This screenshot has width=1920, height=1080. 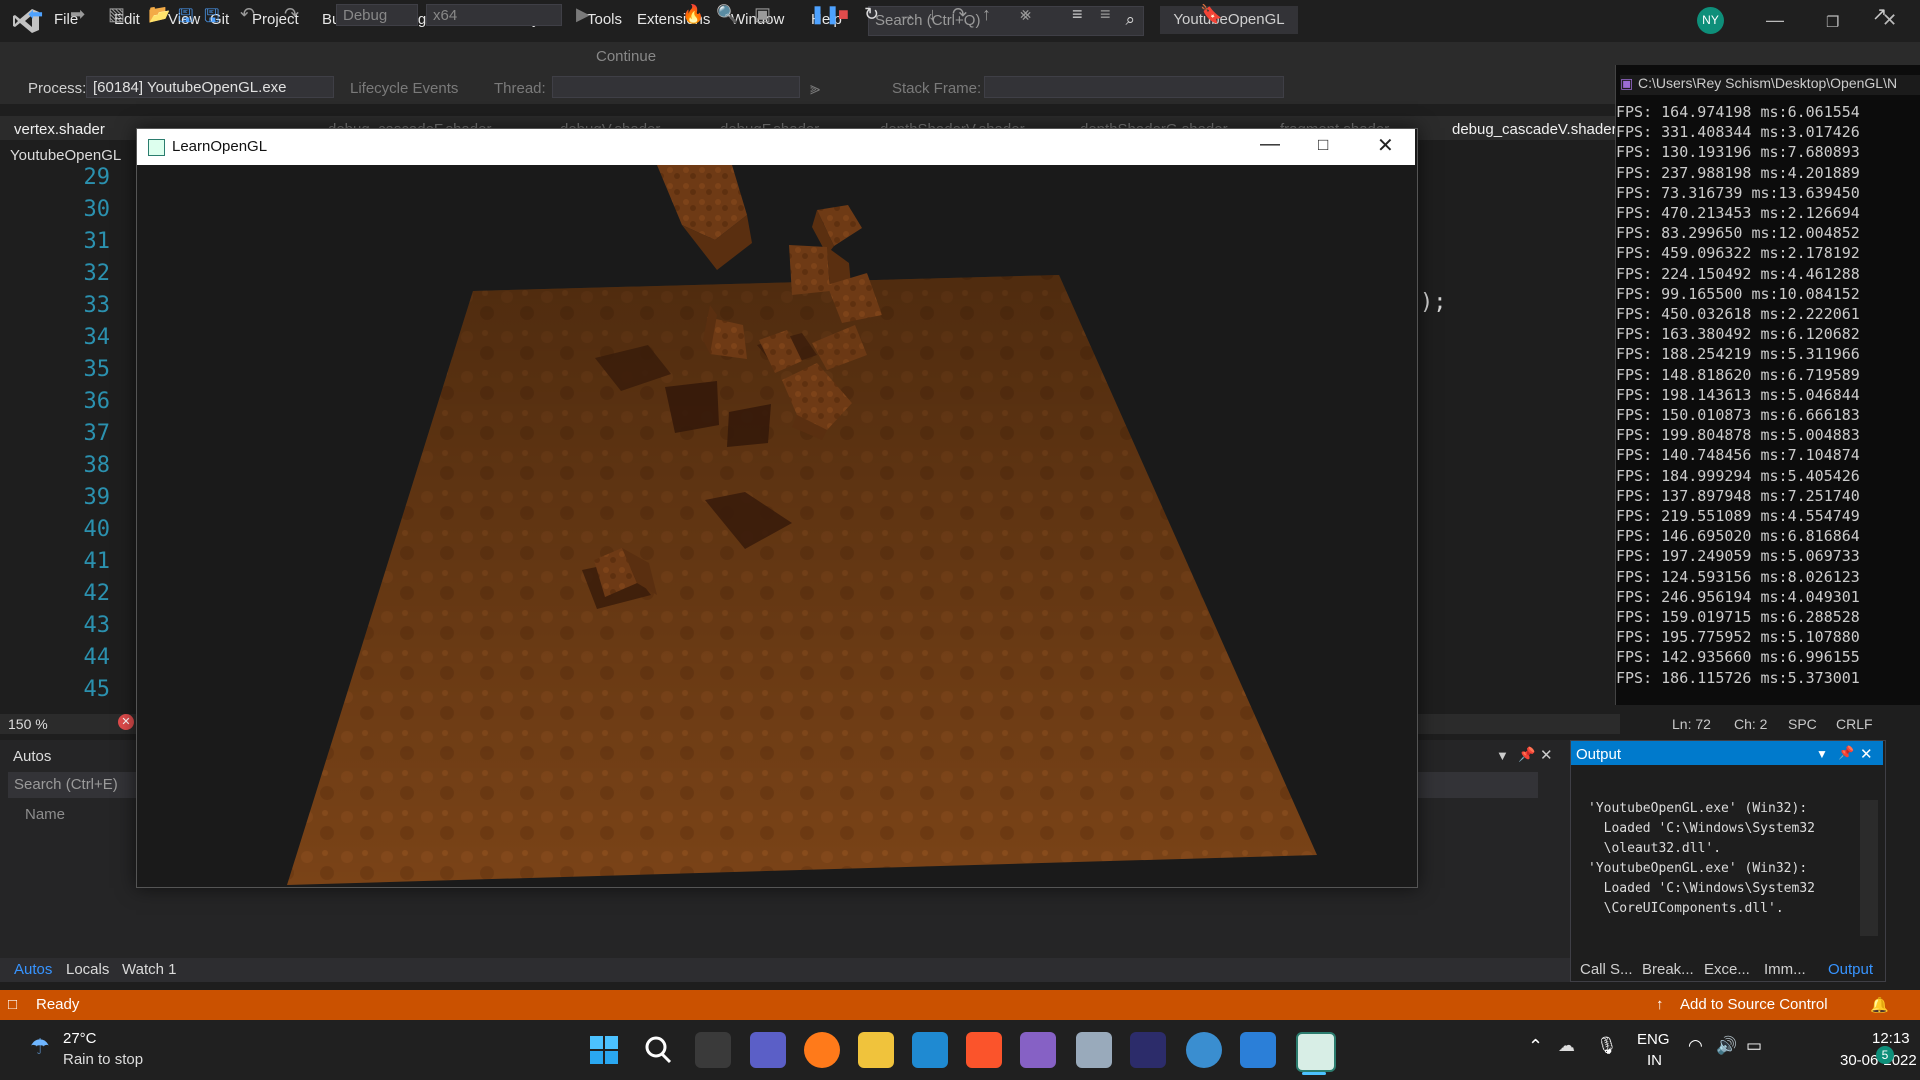 I want to click on globe-app-icon, so click(x=1204, y=1050).